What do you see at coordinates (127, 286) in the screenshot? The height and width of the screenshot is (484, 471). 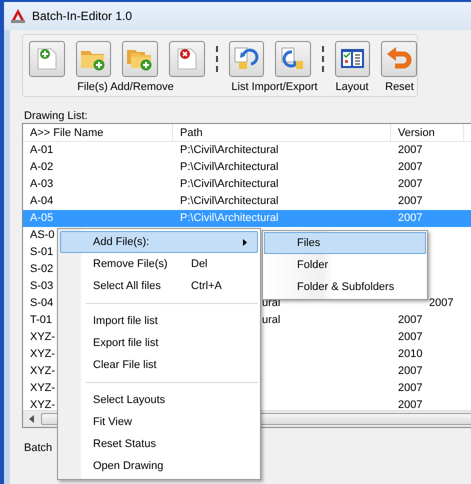 I see `menu-label: Select All files` at bounding box center [127, 286].